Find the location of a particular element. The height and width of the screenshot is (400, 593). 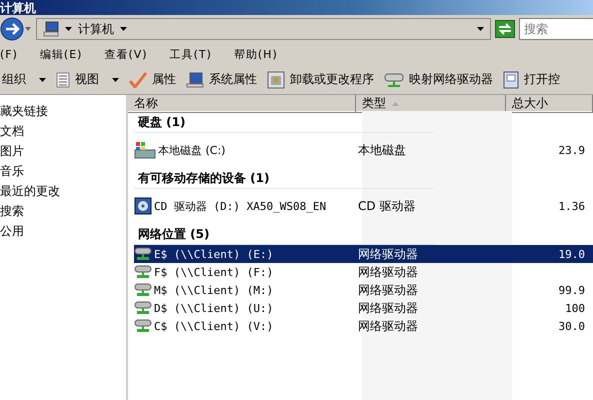

sidebar-link: 音乐 is located at coordinates (63, 171).